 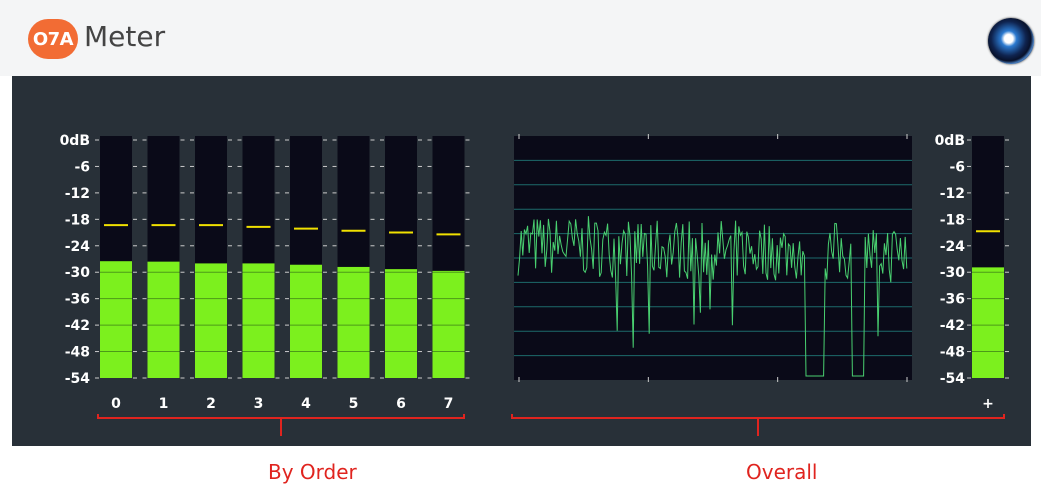 What do you see at coordinates (258, 320) in the screenshot?
I see `order-meter-3-level-bar` at bounding box center [258, 320].